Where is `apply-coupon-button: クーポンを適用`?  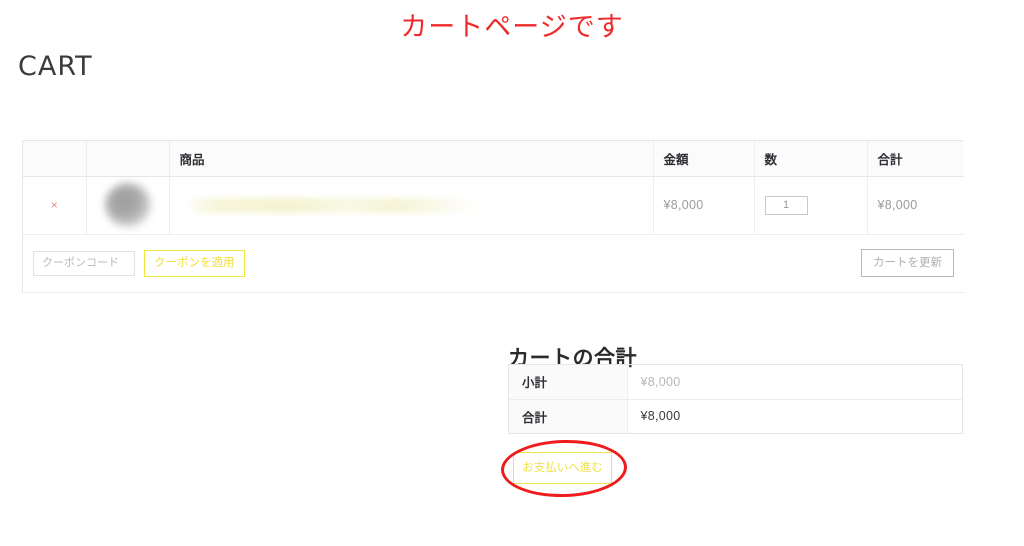 apply-coupon-button: クーポンを適用 is located at coordinates (194, 263).